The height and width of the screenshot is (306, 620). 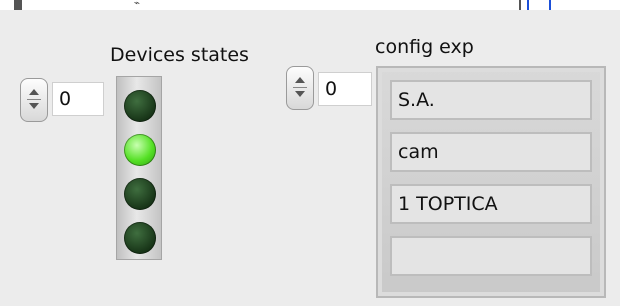 What do you see at coordinates (345, 89) in the screenshot?
I see `config-exp-index-field: 0` at bounding box center [345, 89].